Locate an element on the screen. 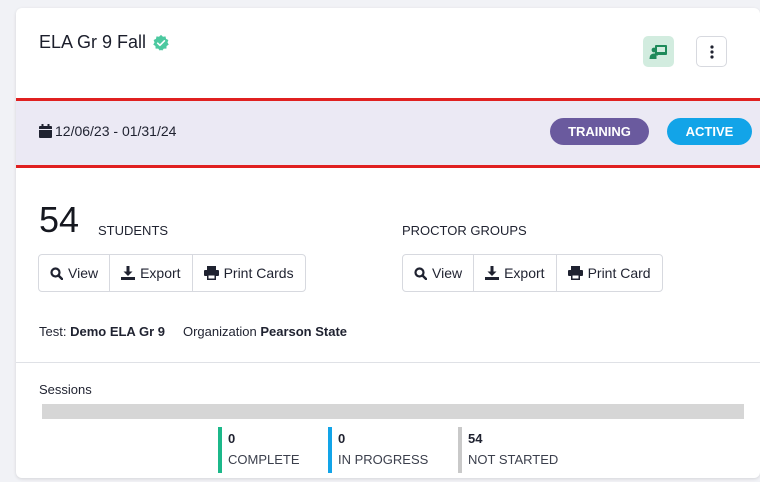  stat-in-progress: 0 IN PROGRESS is located at coordinates (393, 450).